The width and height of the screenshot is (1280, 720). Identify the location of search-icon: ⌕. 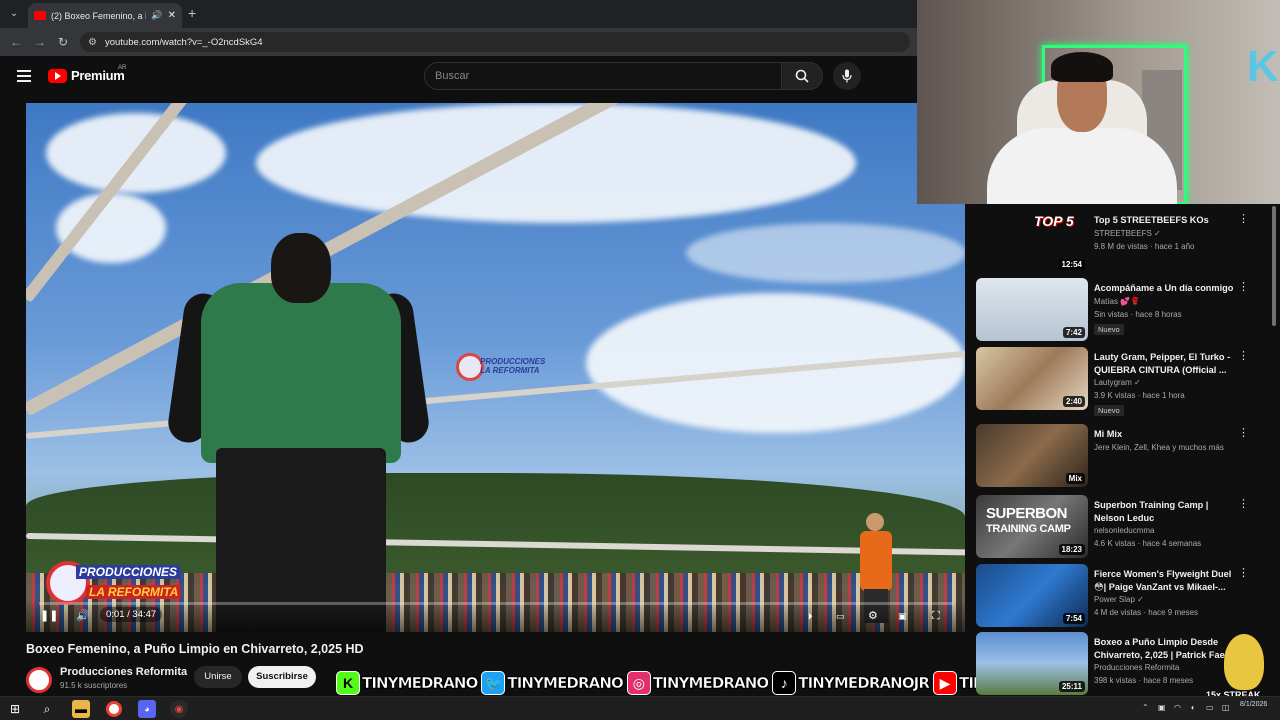
(47, 709).